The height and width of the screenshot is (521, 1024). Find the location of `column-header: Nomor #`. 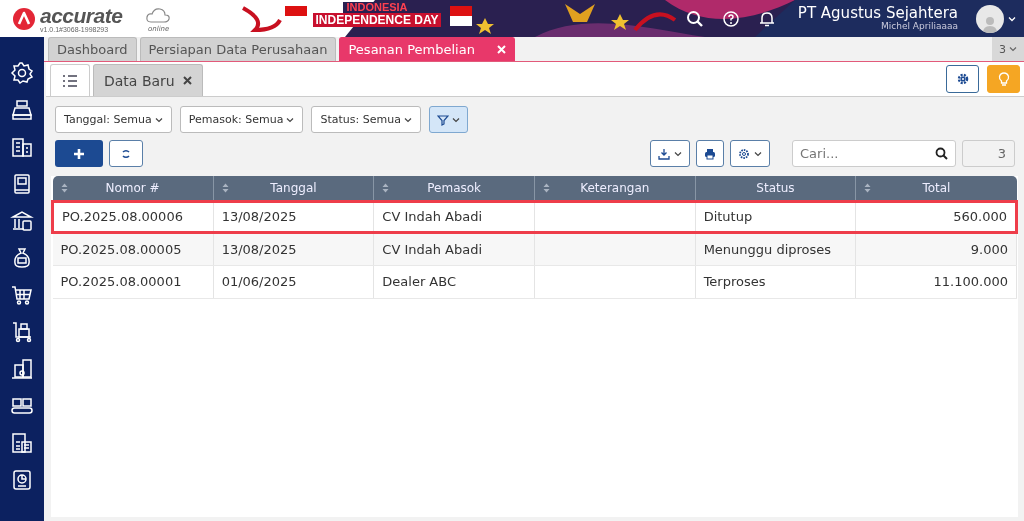

column-header: Nomor # is located at coordinates (133, 188).